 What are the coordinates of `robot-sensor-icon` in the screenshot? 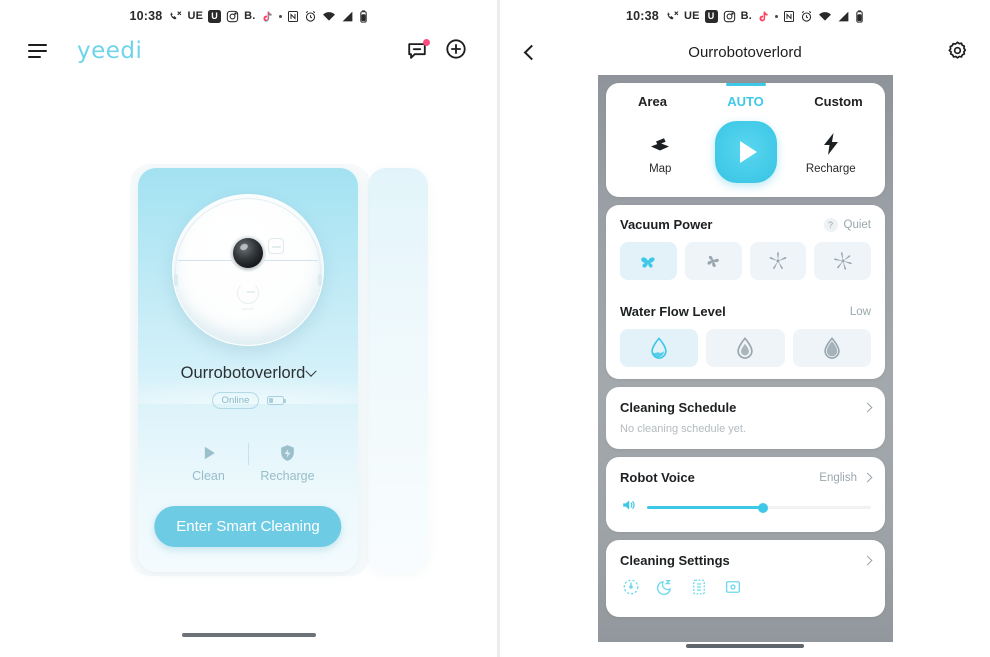 It's located at (276, 246).